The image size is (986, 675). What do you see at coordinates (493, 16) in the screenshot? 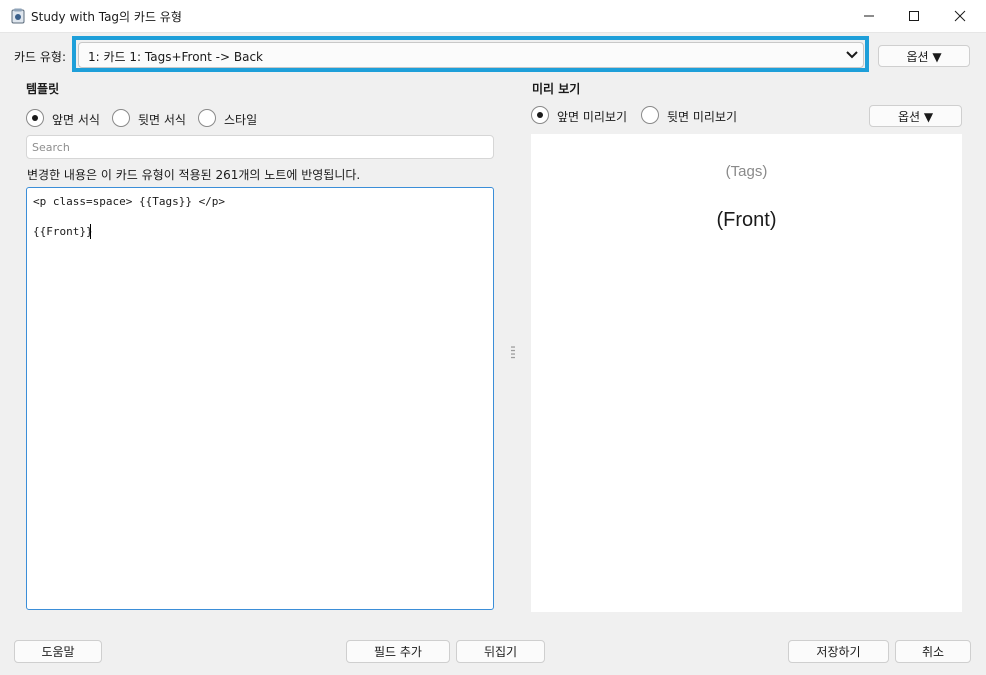
I see `title-bar: Study with Tag의 카드 유형` at bounding box center [493, 16].